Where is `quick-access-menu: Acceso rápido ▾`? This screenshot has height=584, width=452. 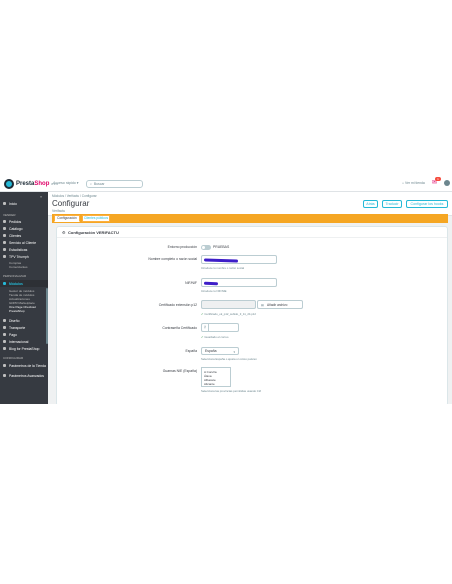
quick-access-menu: Acceso rápido ▾ is located at coordinates (66, 183).